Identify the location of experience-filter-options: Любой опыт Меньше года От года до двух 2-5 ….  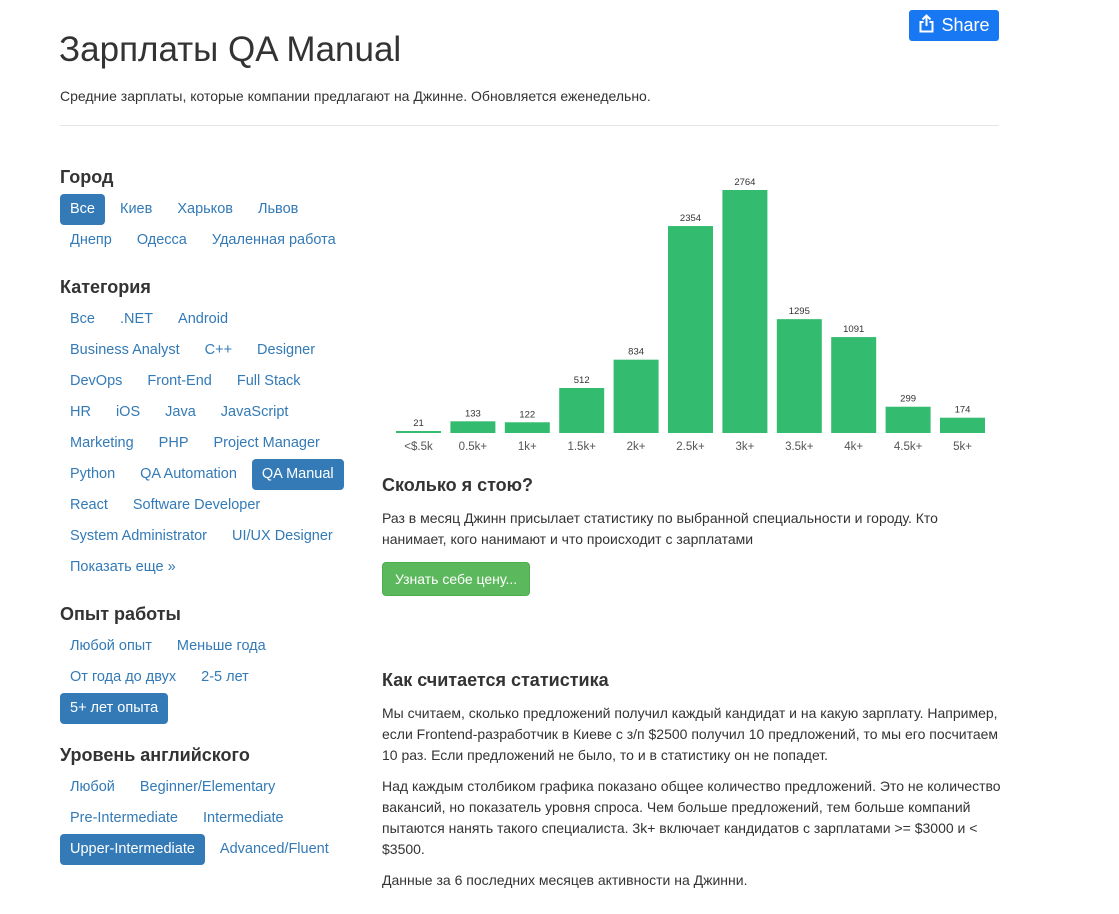
(210, 677).